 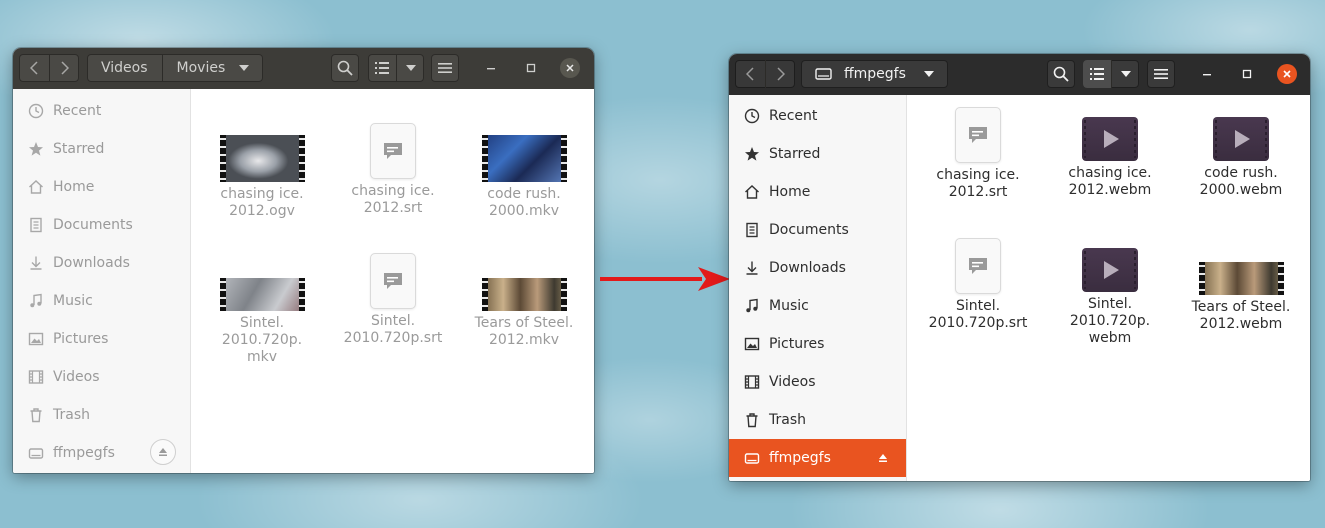 What do you see at coordinates (524, 313) in the screenshot?
I see `file-item: Tears of Steel. 2012.mkv` at bounding box center [524, 313].